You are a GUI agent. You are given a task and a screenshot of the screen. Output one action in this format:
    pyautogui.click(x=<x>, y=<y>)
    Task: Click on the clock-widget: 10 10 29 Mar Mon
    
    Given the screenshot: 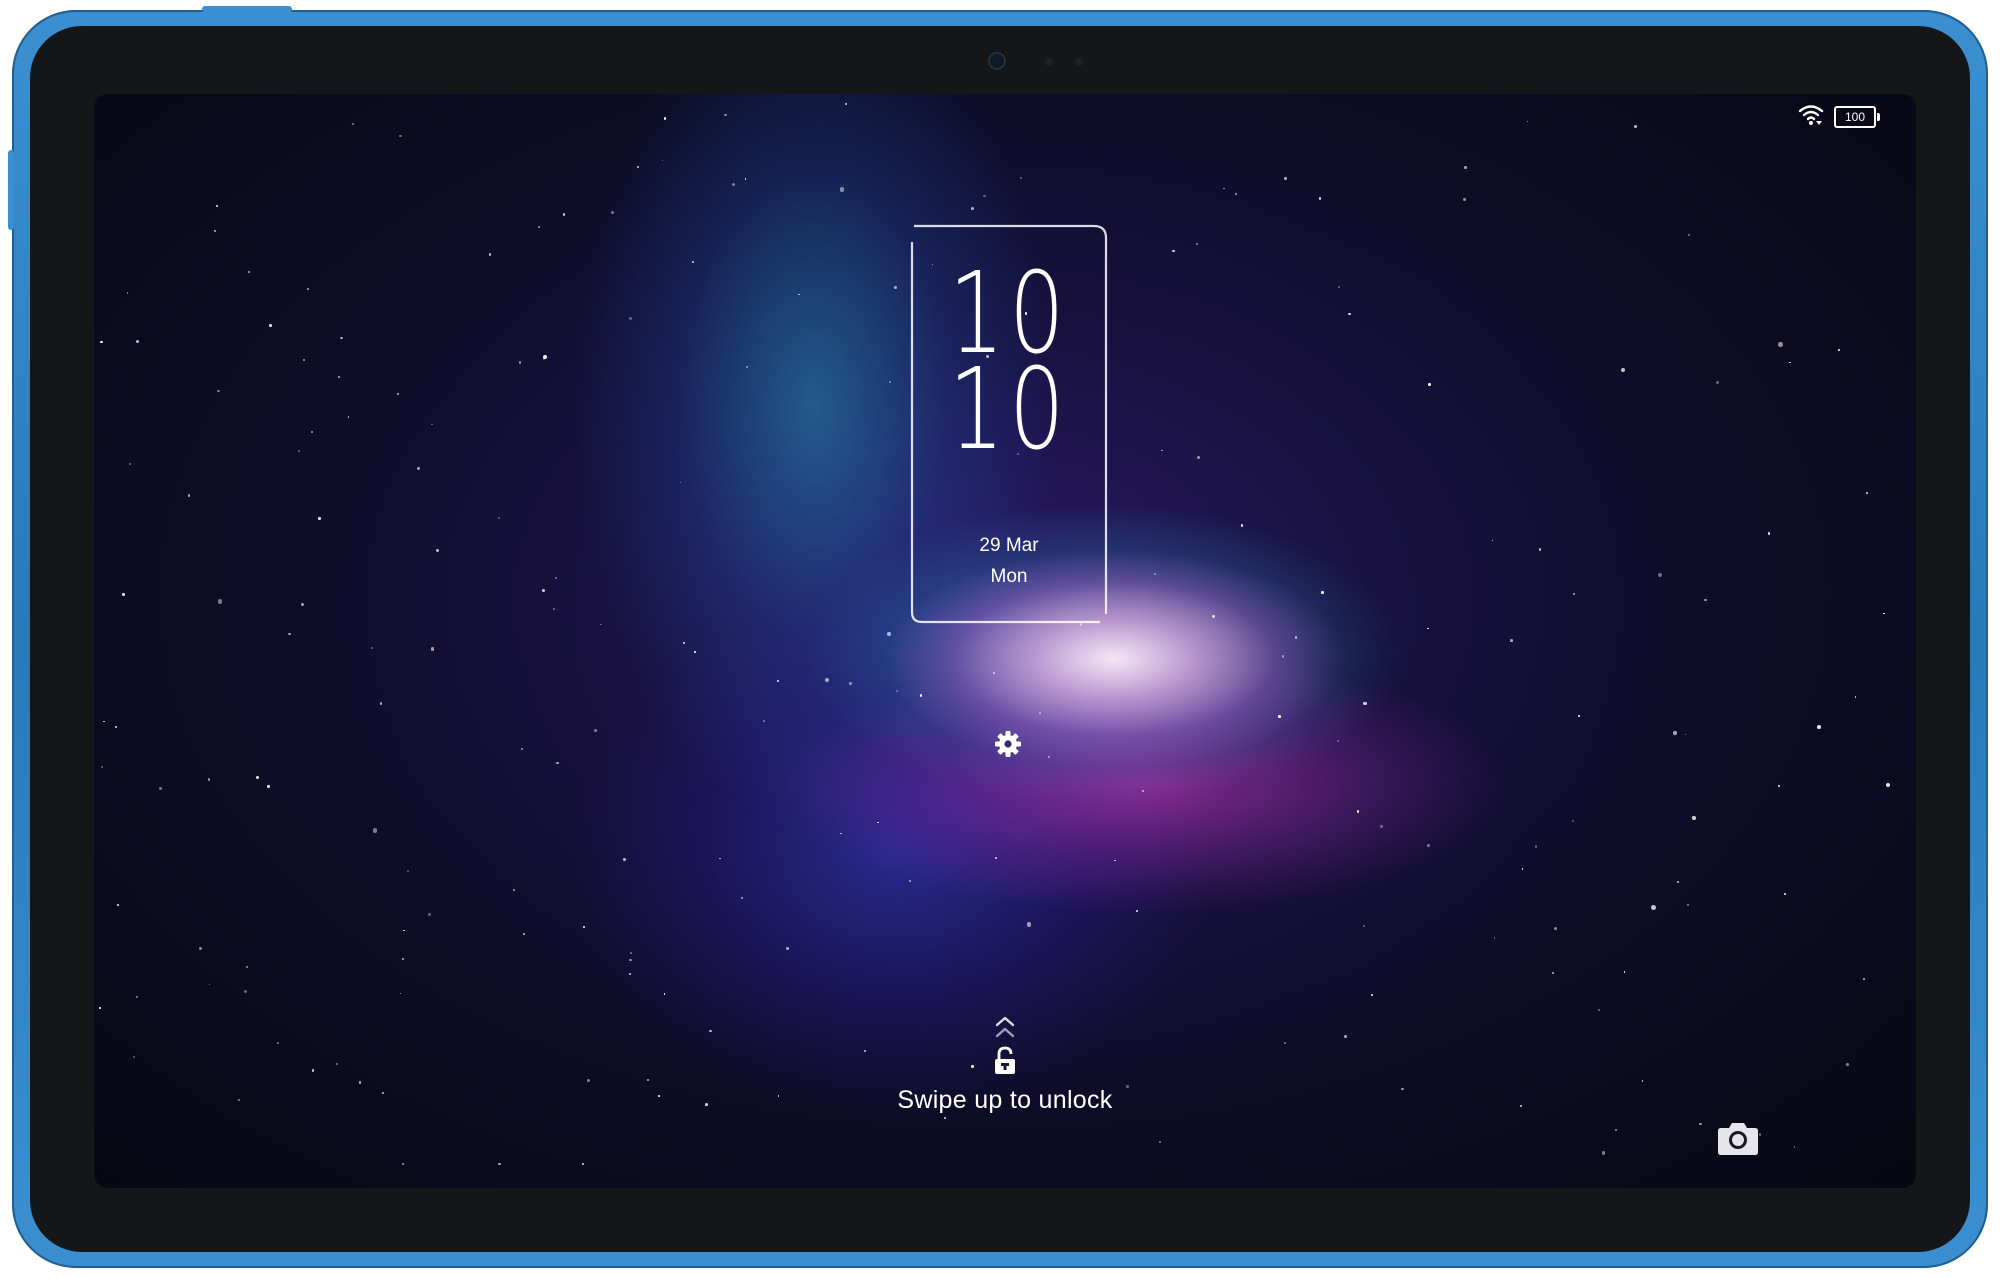 What is the action you would take?
    pyautogui.click(x=1009, y=424)
    